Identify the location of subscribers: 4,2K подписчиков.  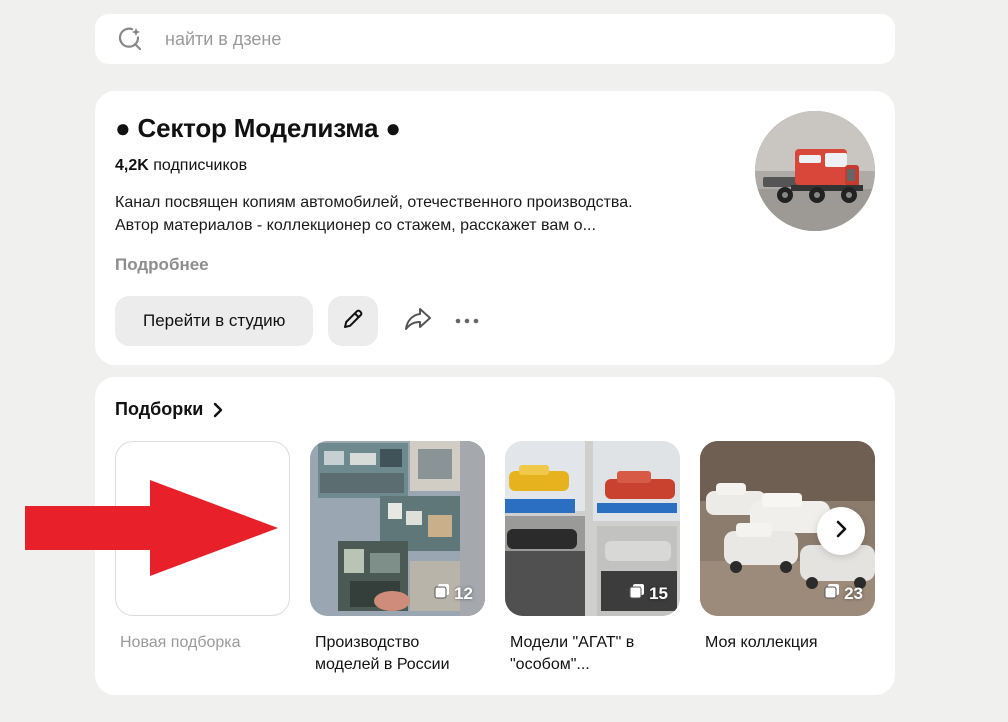
(181, 166).